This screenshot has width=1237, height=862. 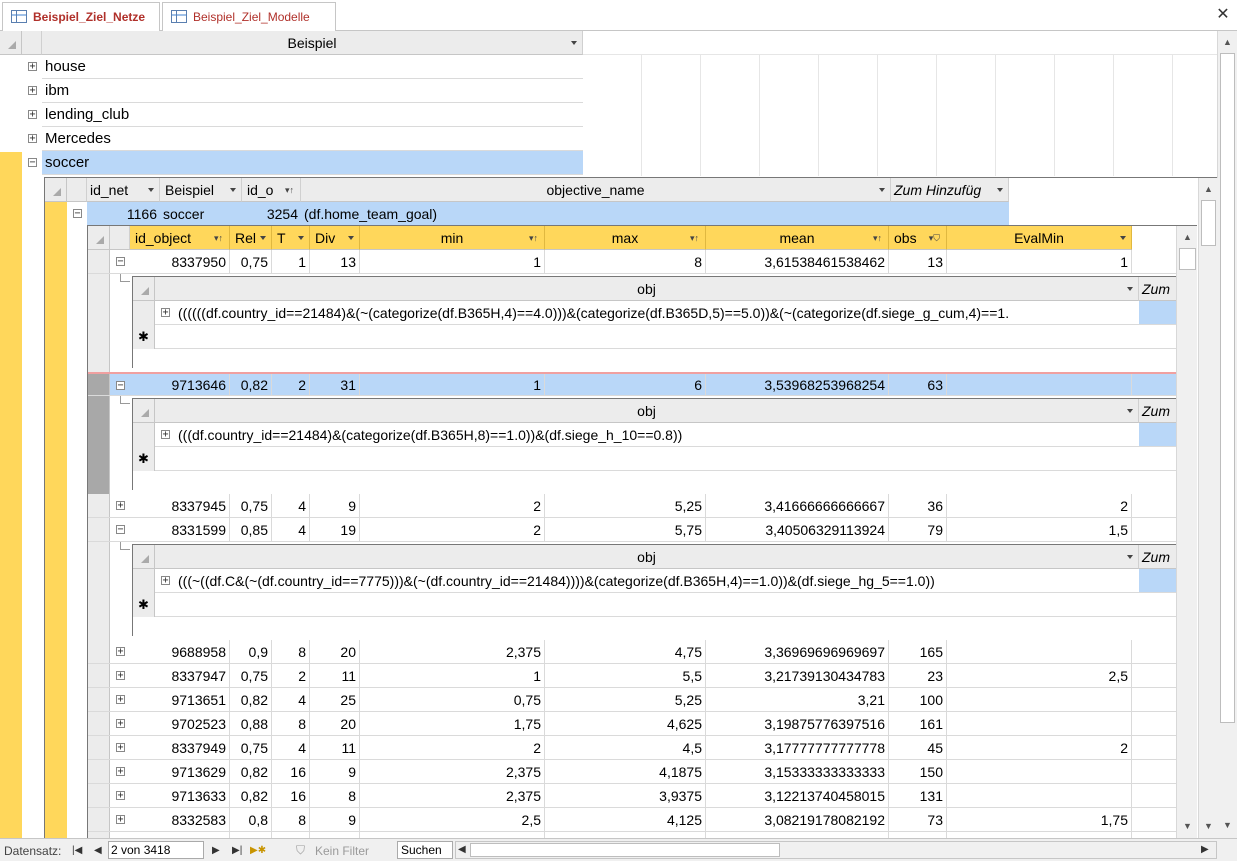 I want to click on cell-id: 8337945, so click(x=180, y=505).